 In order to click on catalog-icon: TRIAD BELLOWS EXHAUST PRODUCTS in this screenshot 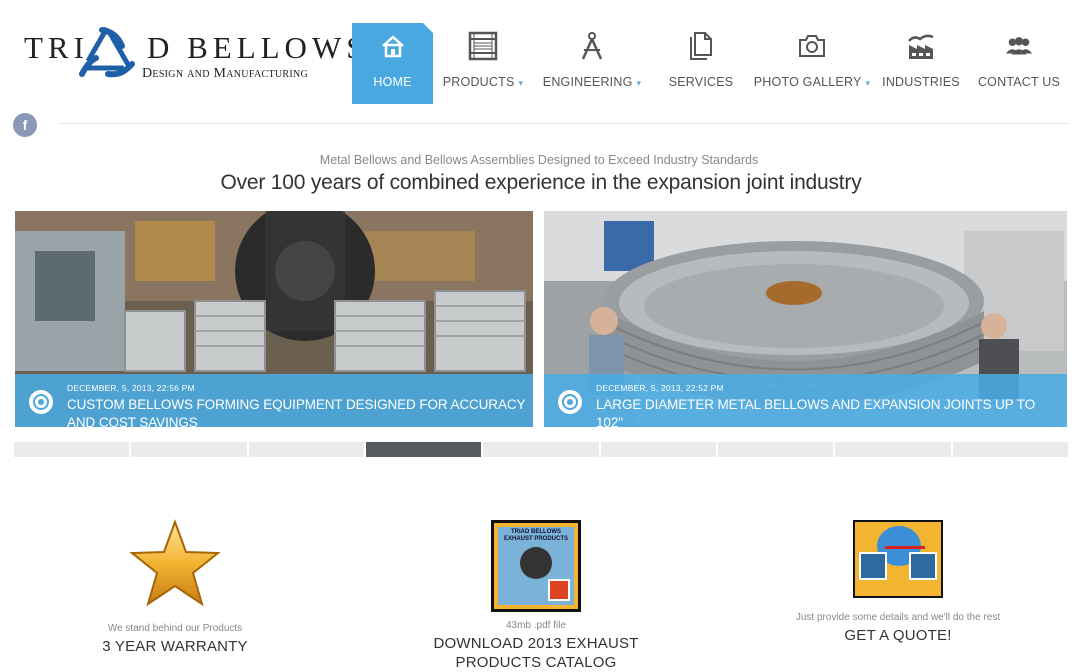, I will do `click(536, 566)`.